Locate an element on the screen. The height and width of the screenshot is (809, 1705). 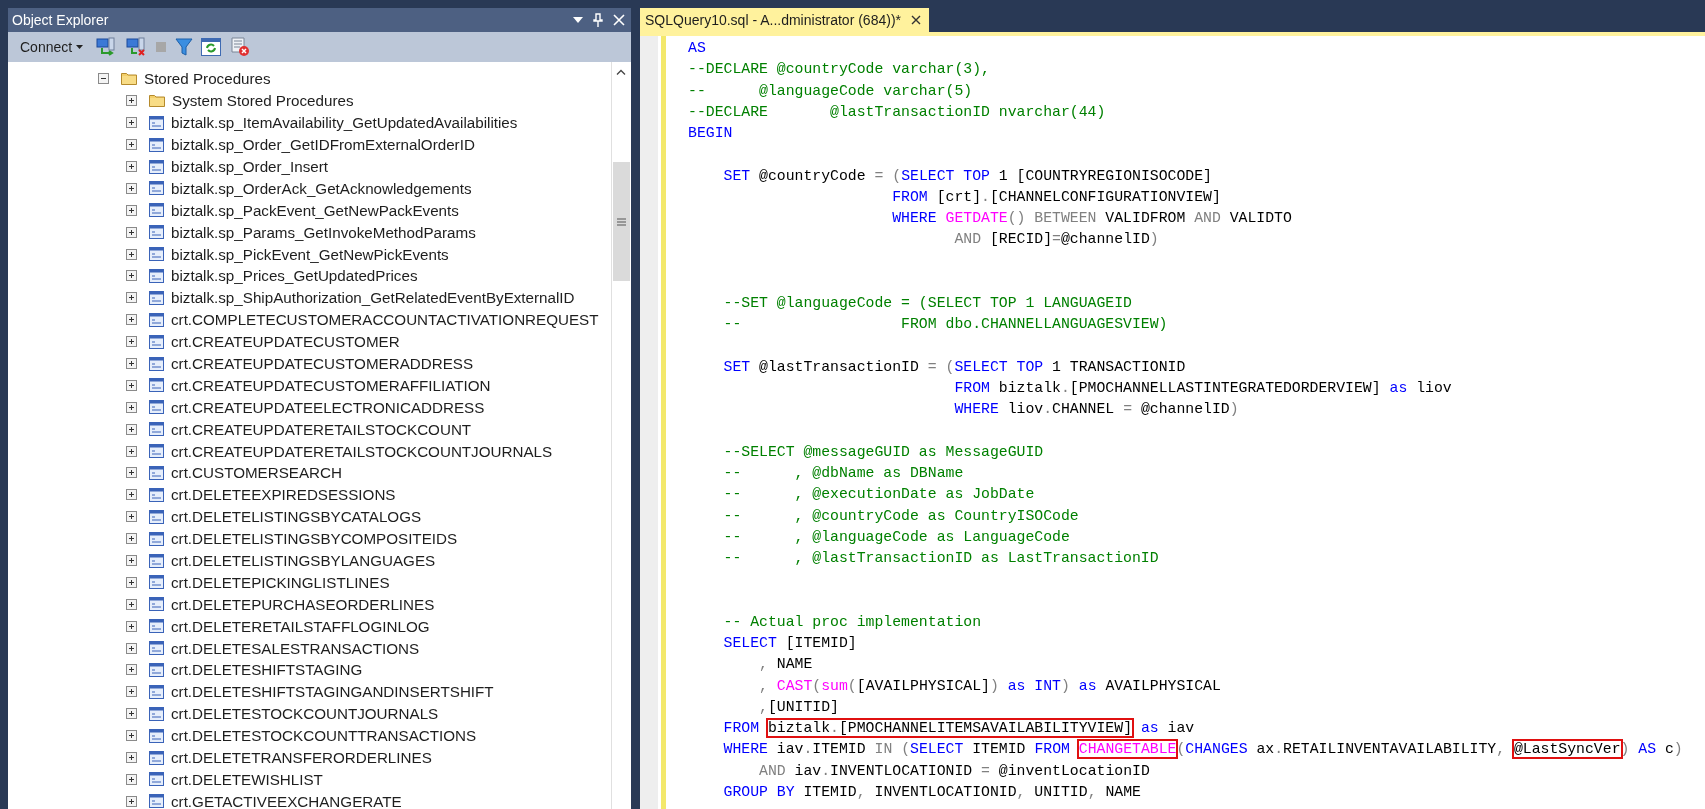
tree-item: crt.DELETELISTINGSBYCOMPOSITEIDS is located at coordinates (314, 539).